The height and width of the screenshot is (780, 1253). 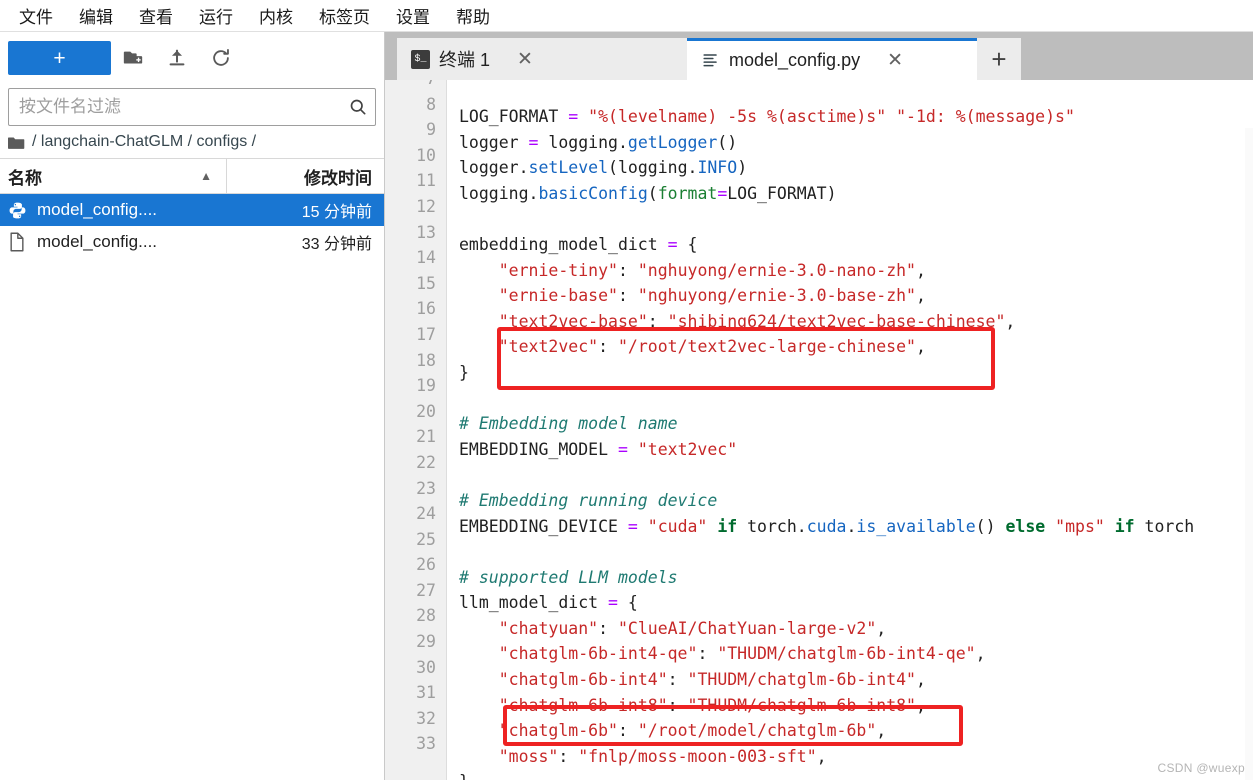 What do you see at coordinates (413, 15) in the screenshot?
I see `menu-settings: 设置` at bounding box center [413, 15].